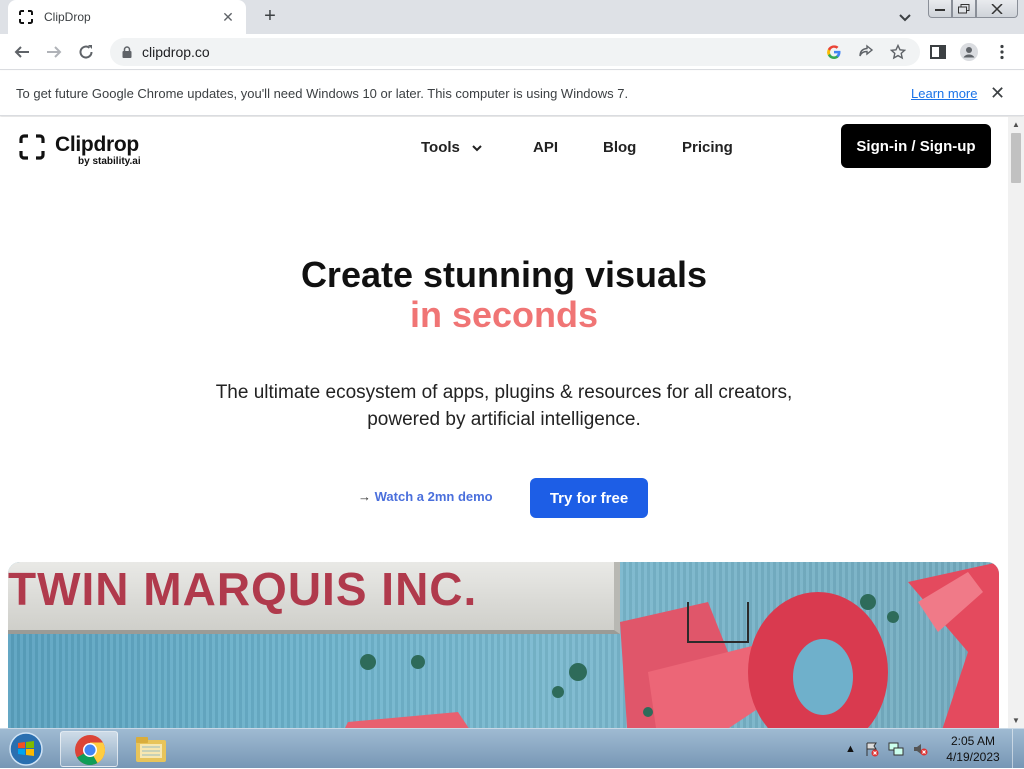 The width and height of the screenshot is (1024, 769). I want to click on minimize-icon, so click(940, 9).